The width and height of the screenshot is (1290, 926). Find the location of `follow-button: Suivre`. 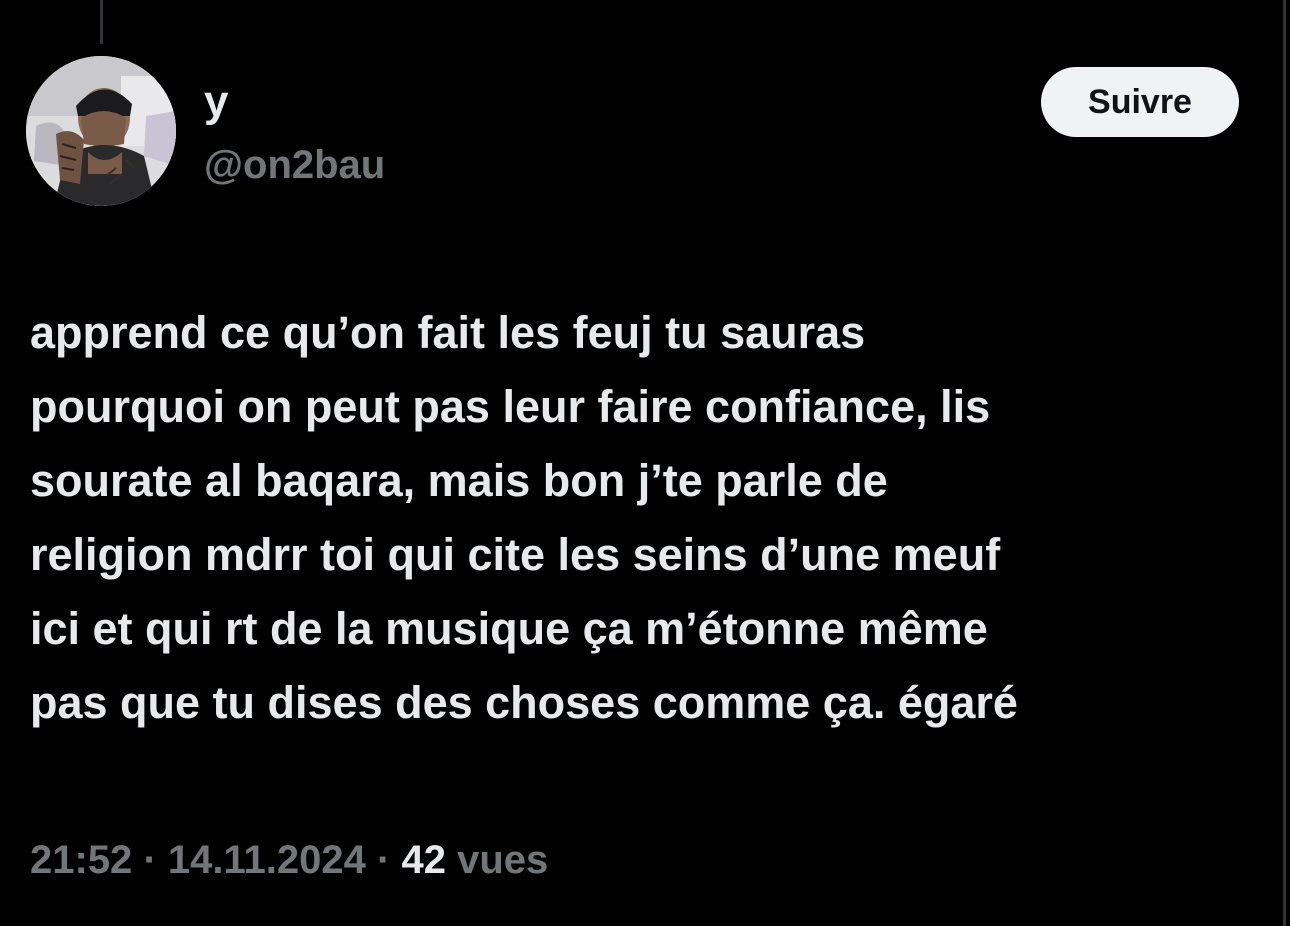

follow-button: Suivre is located at coordinates (1140, 102).